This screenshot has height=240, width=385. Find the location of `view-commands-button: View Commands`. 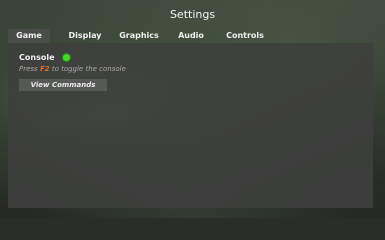

view-commands-button: View Commands is located at coordinates (63, 85).